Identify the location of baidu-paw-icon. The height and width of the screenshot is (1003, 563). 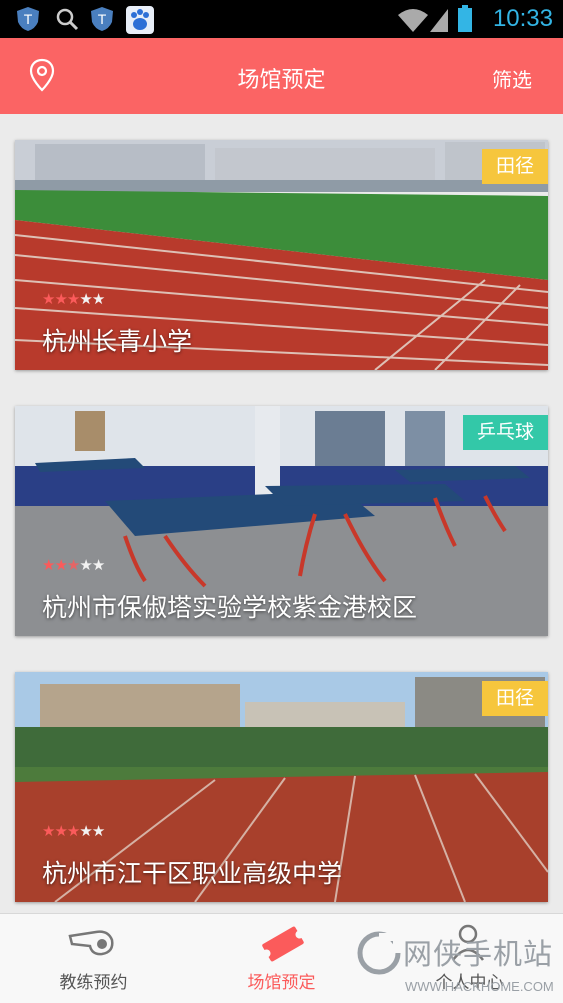
(140, 20).